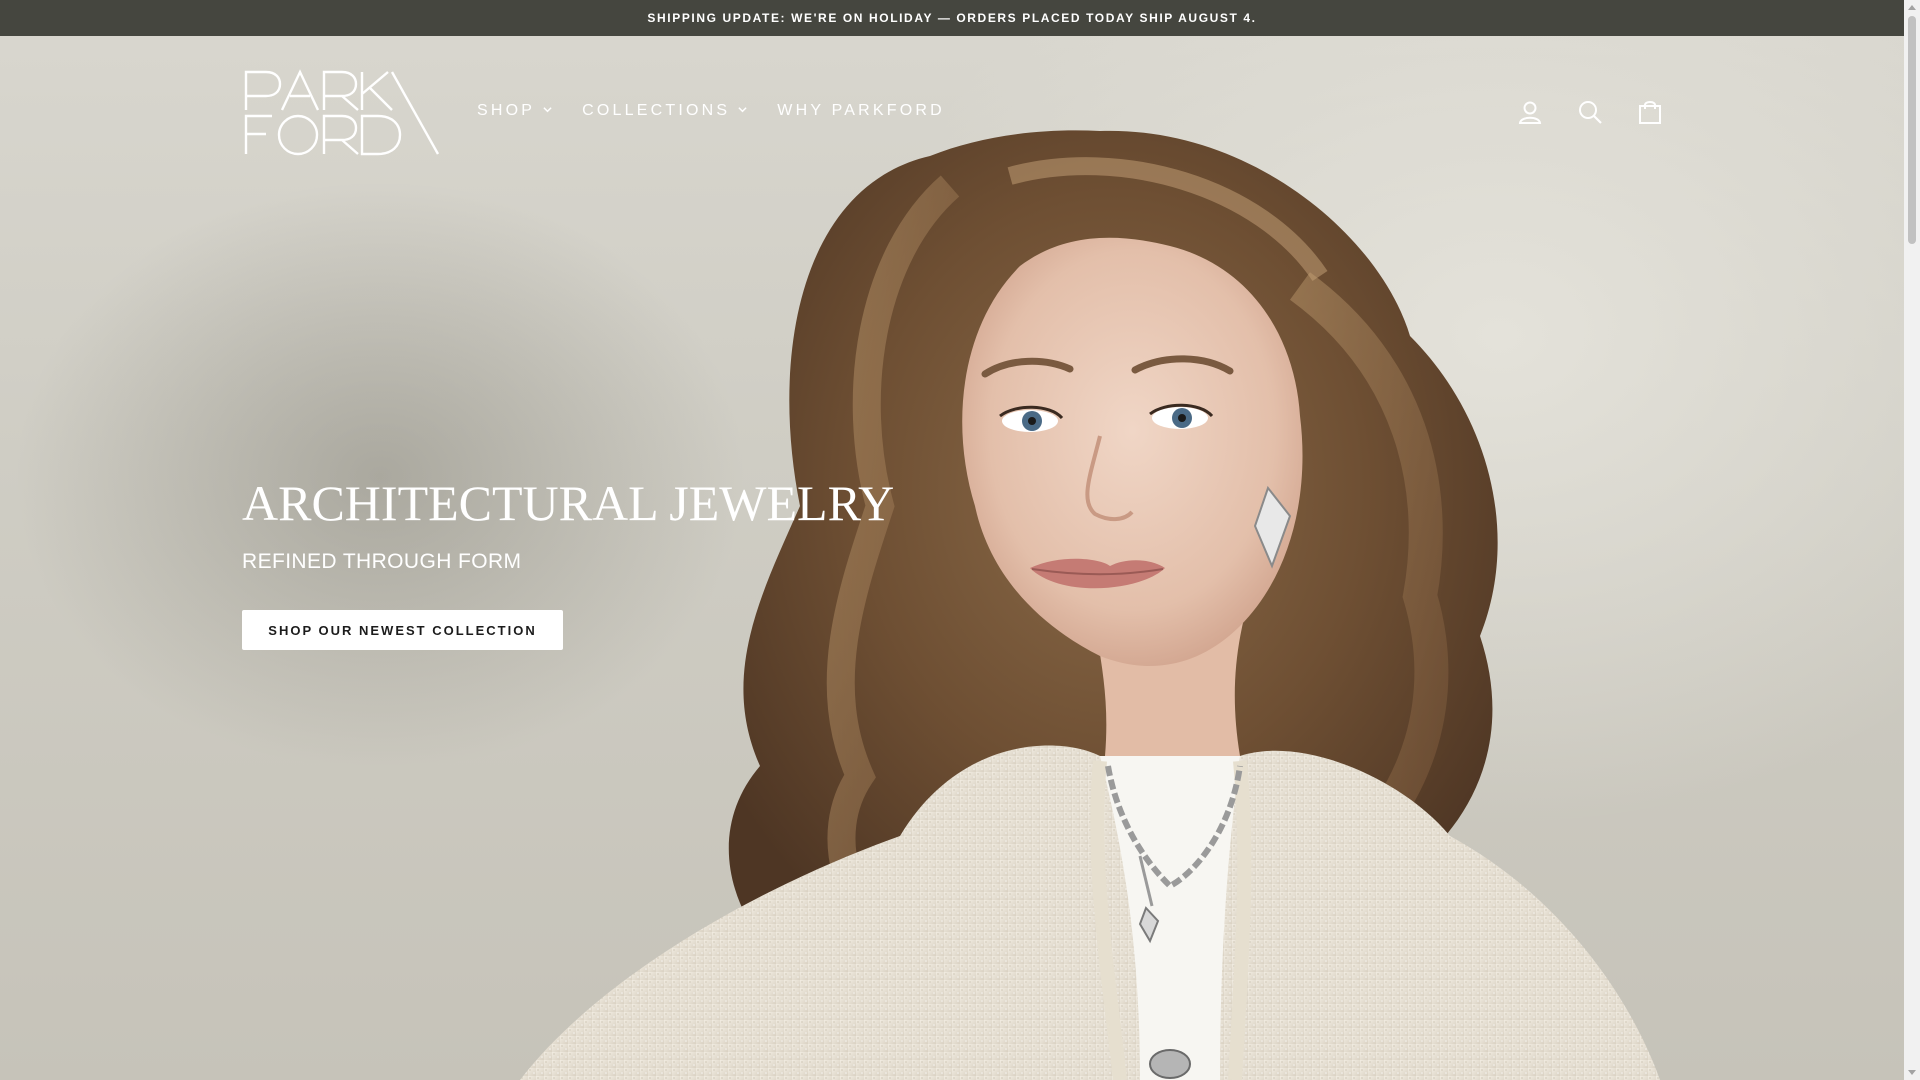  I want to click on search-button, so click(1590, 112).